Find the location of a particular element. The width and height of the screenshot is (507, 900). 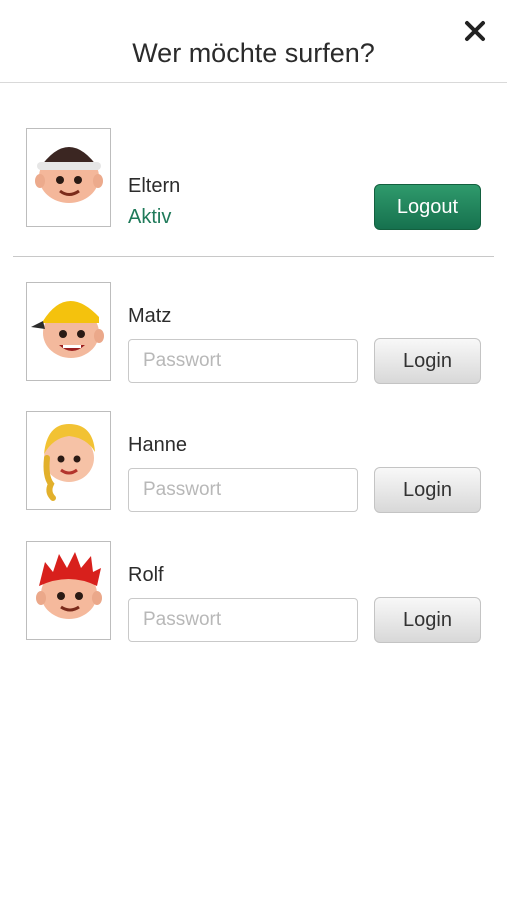

avatar-hanne is located at coordinates (68, 460).